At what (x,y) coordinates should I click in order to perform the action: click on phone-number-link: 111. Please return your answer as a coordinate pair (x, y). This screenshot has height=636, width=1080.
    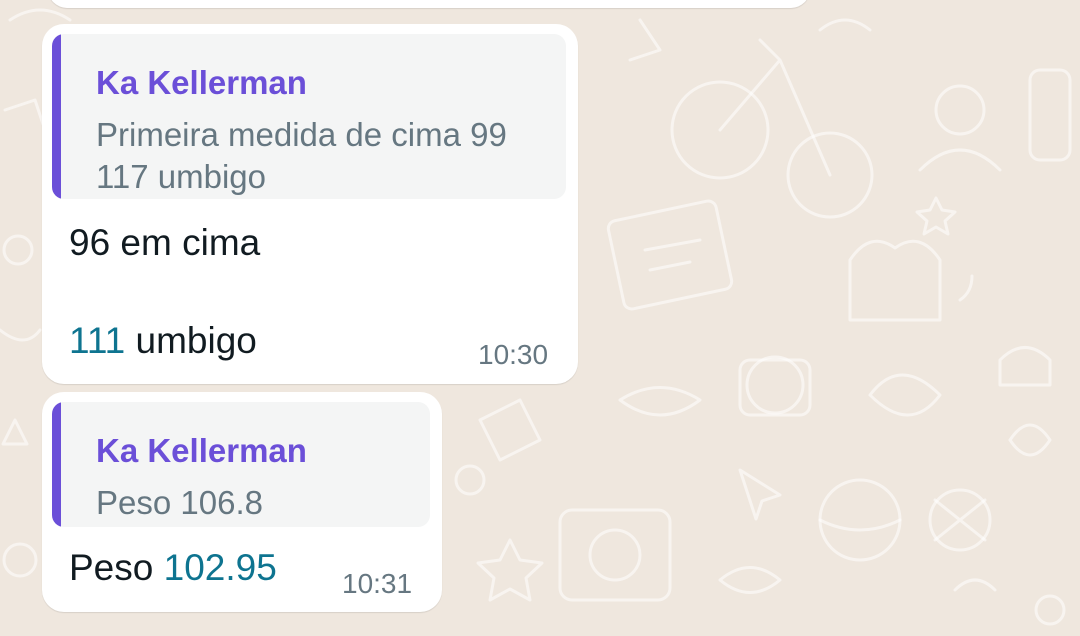
    Looking at the image, I should click on (97, 340).